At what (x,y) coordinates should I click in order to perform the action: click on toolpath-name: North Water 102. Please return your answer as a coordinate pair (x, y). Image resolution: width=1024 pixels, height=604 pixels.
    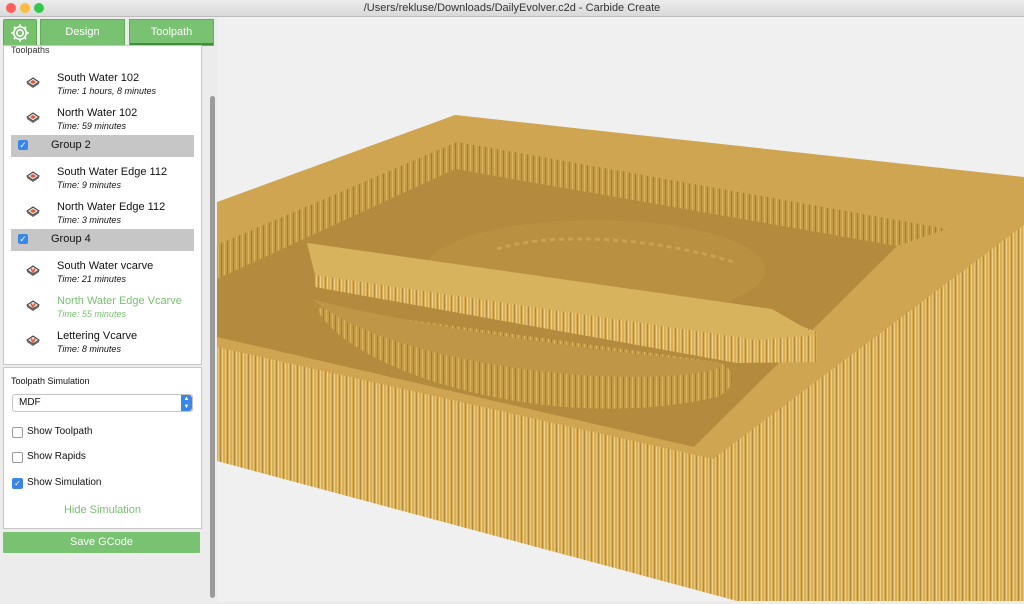
    Looking at the image, I should click on (97, 113).